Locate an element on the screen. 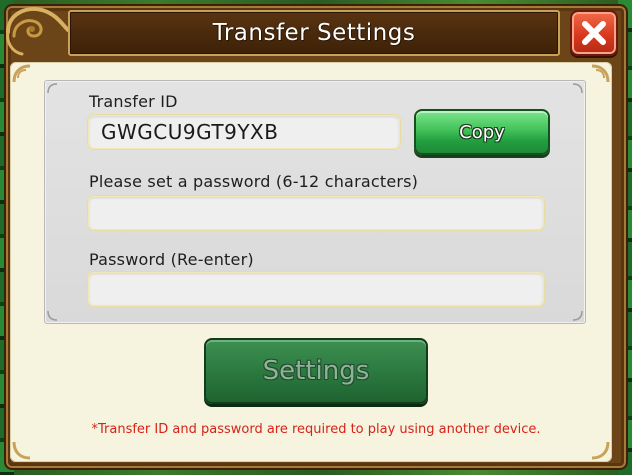 This screenshot has height=475, width=632. close-button is located at coordinates (594, 33).